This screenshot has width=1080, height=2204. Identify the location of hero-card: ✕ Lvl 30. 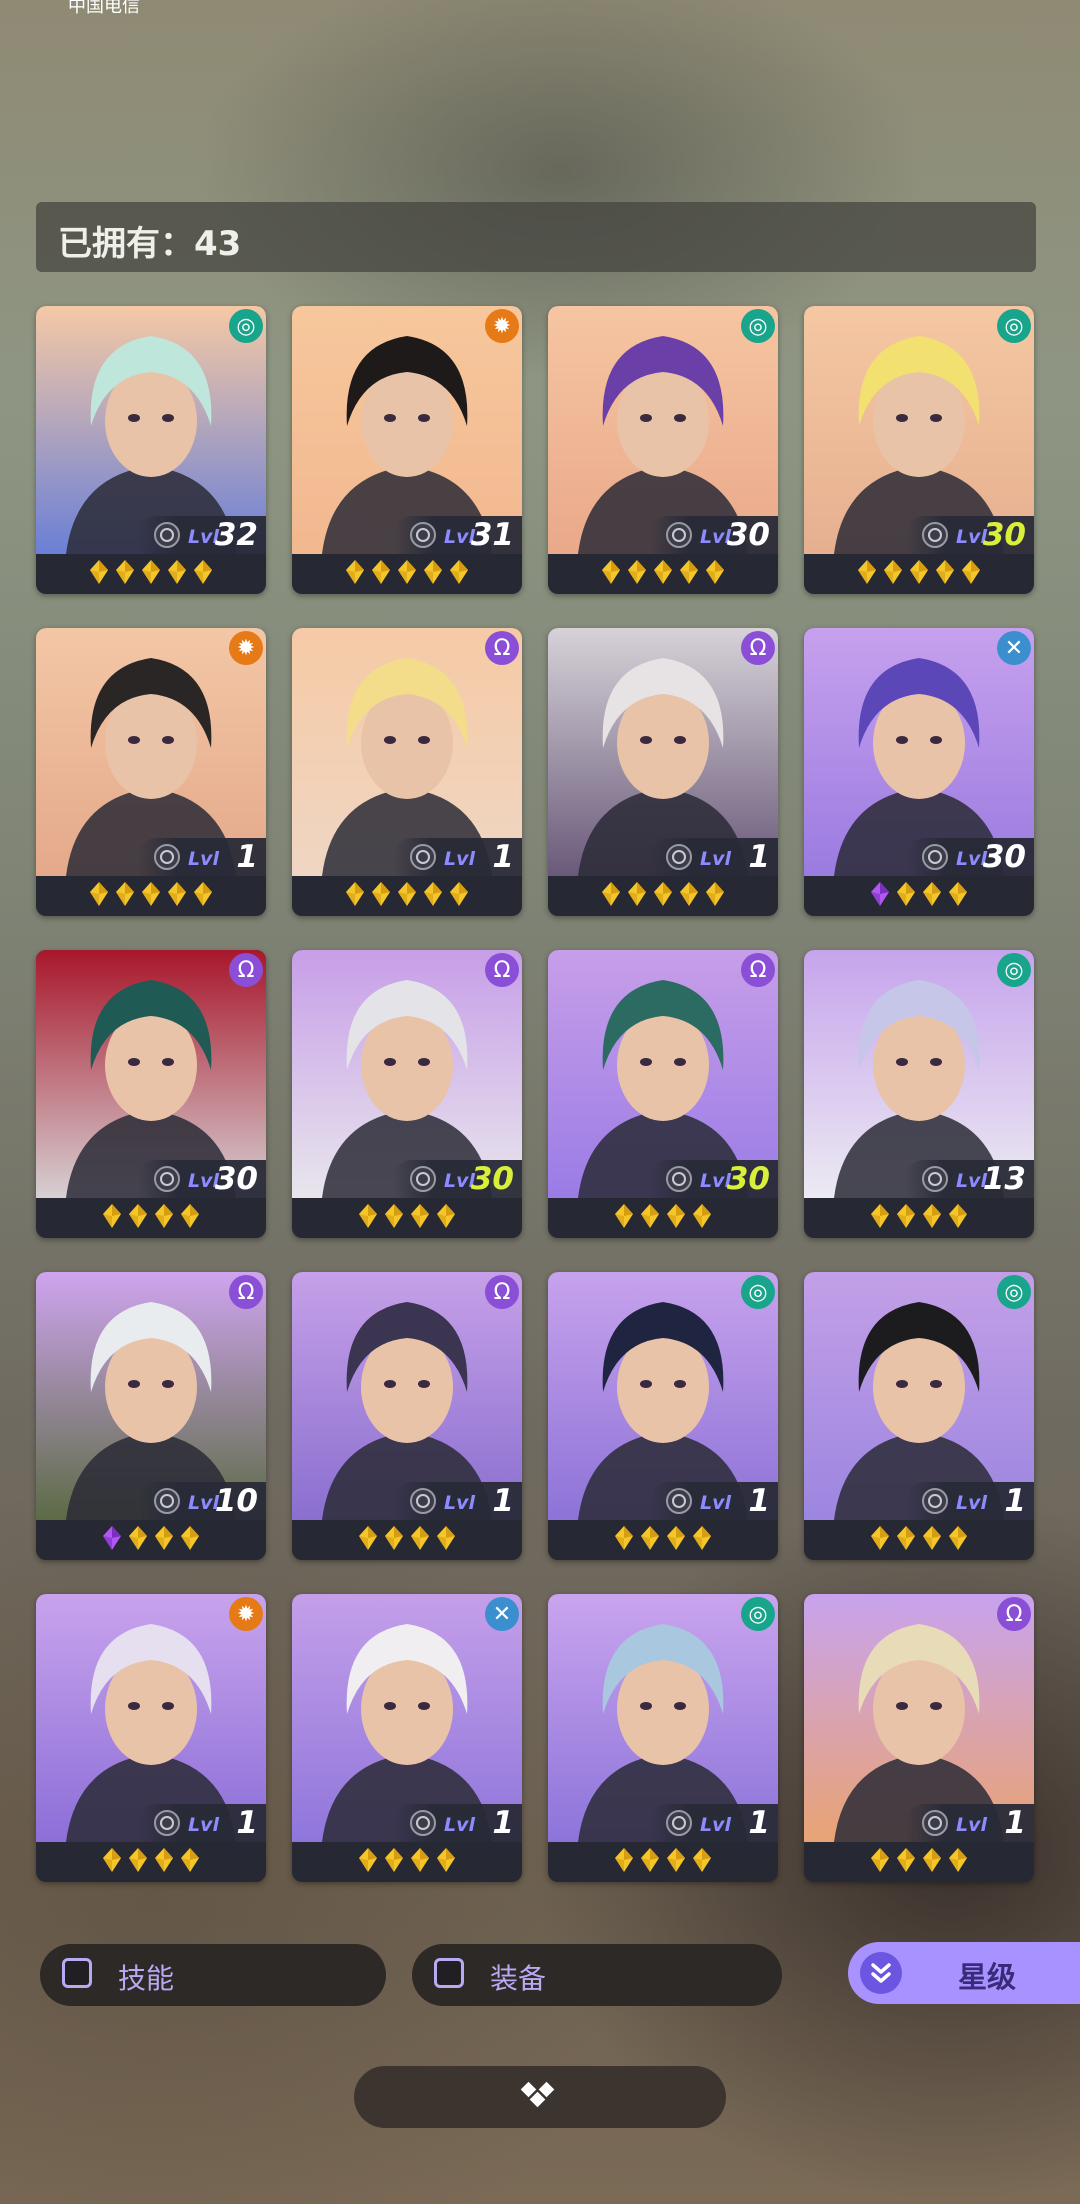
(919, 772).